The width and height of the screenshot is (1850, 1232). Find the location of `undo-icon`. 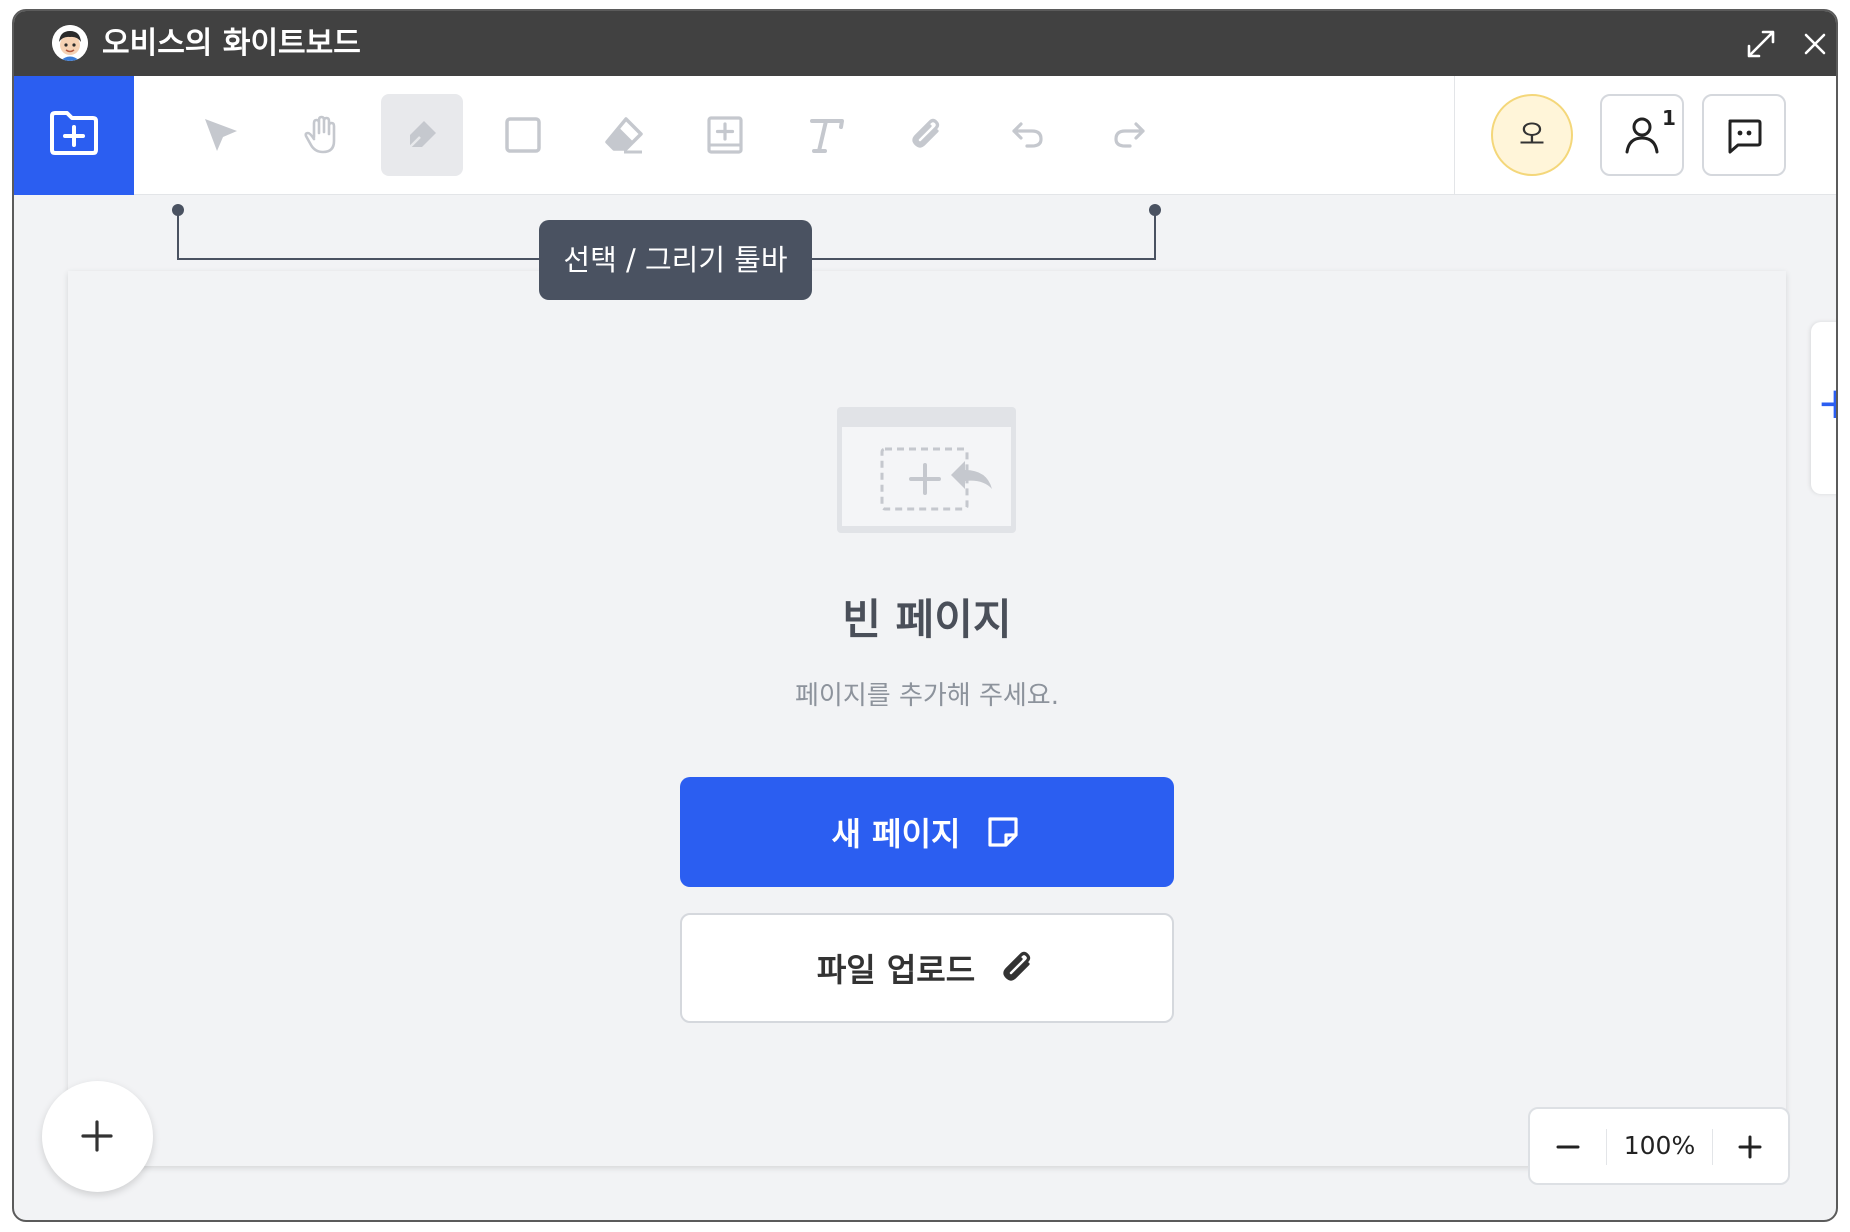

undo-icon is located at coordinates (1027, 135).